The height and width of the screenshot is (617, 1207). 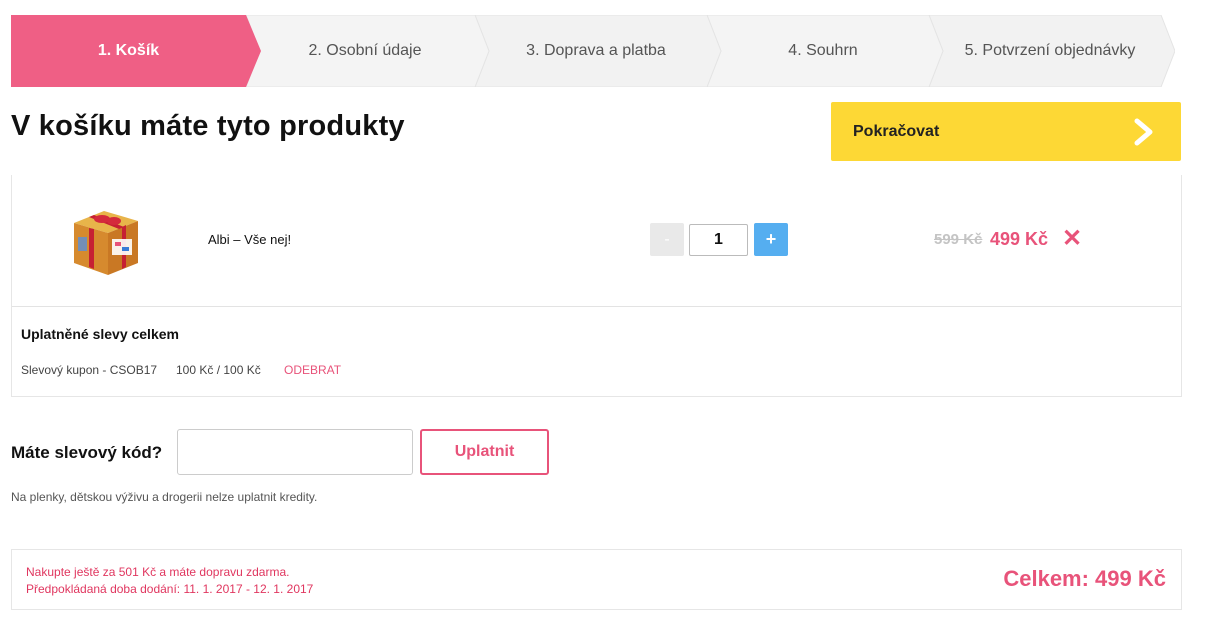 What do you see at coordinates (1084, 578) in the screenshot?
I see `cart-total: Celkem: 499 Kč` at bounding box center [1084, 578].